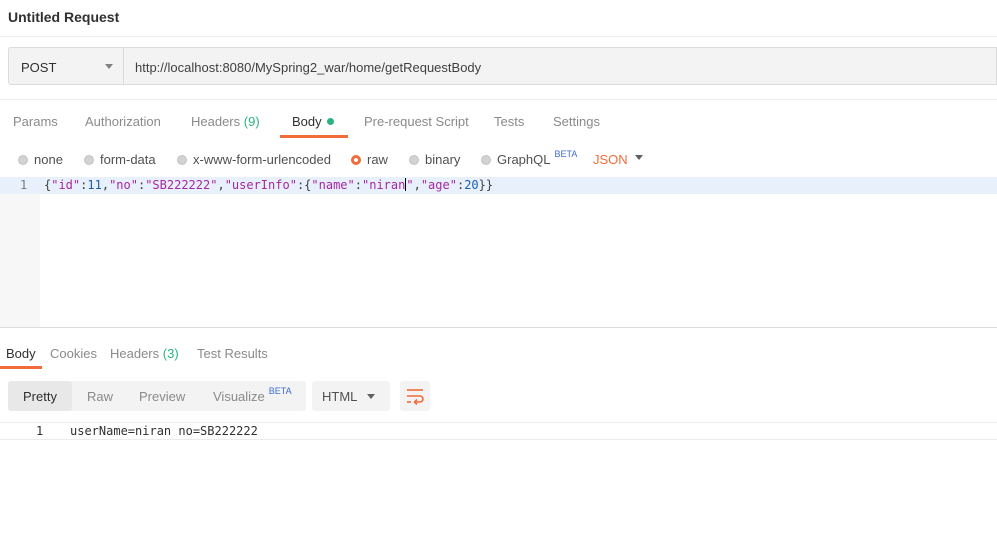  What do you see at coordinates (313, 121) in the screenshot?
I see `tab-body: Body` at bounding box center [313, 121].